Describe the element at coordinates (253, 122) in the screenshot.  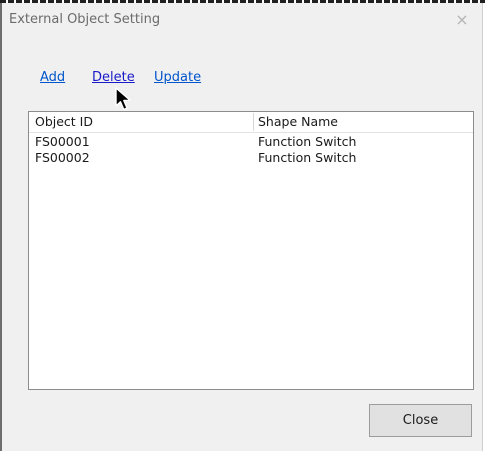
I see `column-divider` at that location.